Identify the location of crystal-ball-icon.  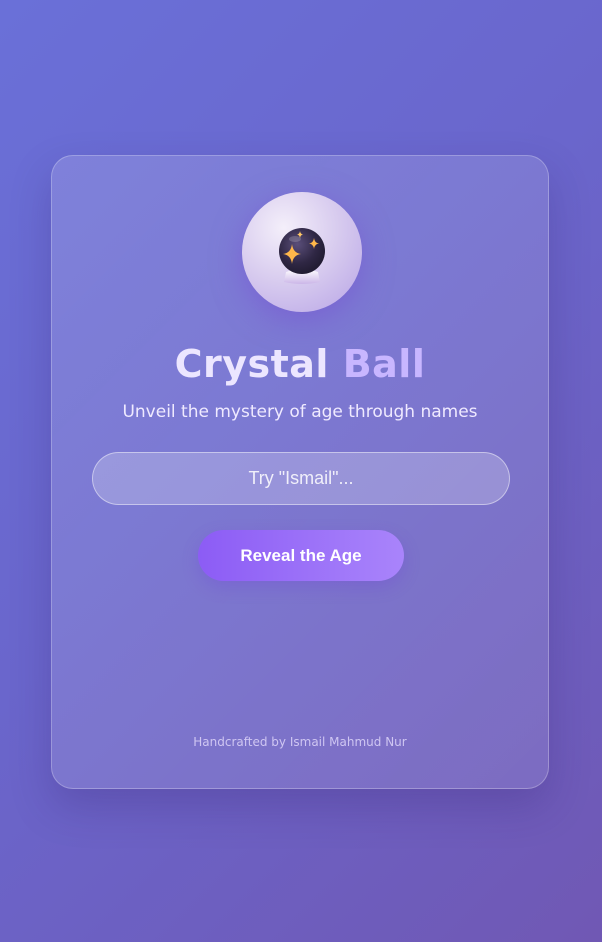
(302, 256).